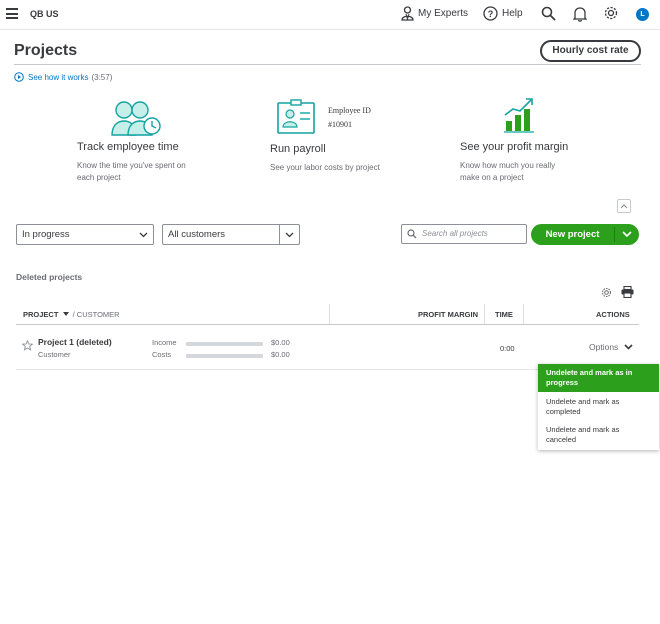 This screenshot has width=660, height=624. I want to click on time-value: 0:00, so click(507, 348).